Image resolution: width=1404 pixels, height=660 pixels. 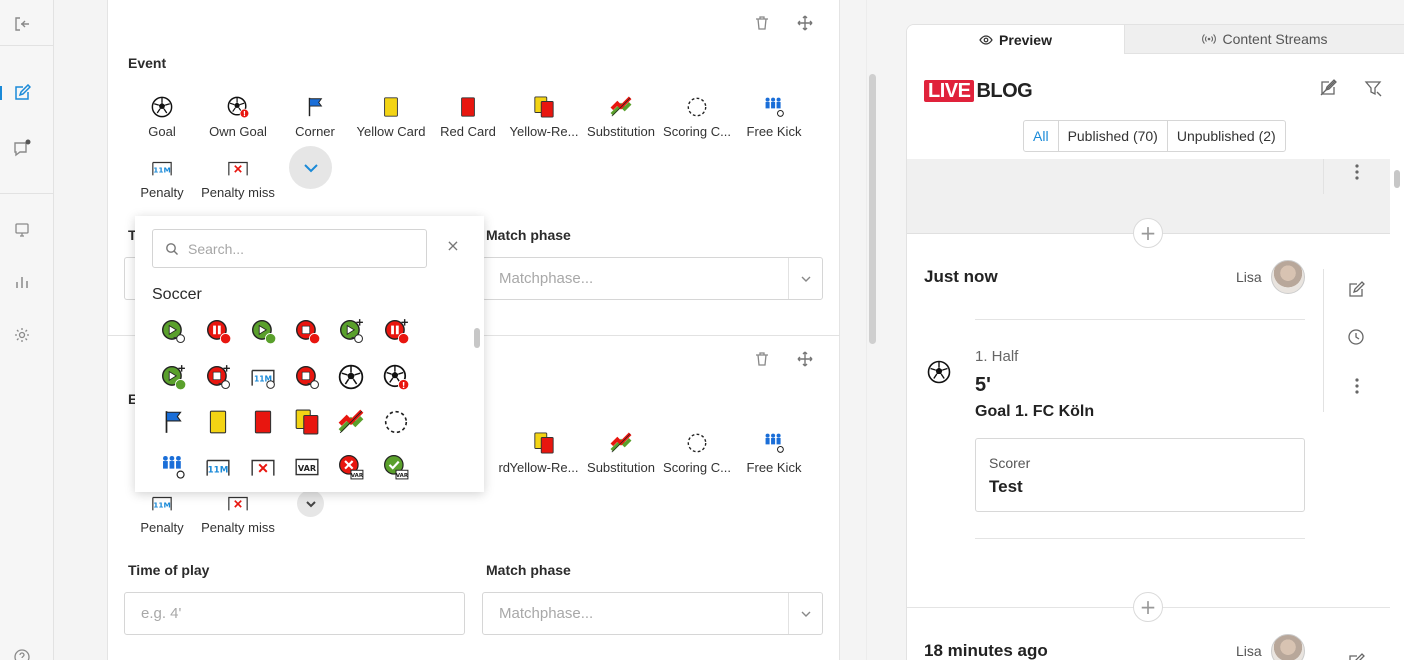 I want to click on eye-icon, so click(x=986, y=39).